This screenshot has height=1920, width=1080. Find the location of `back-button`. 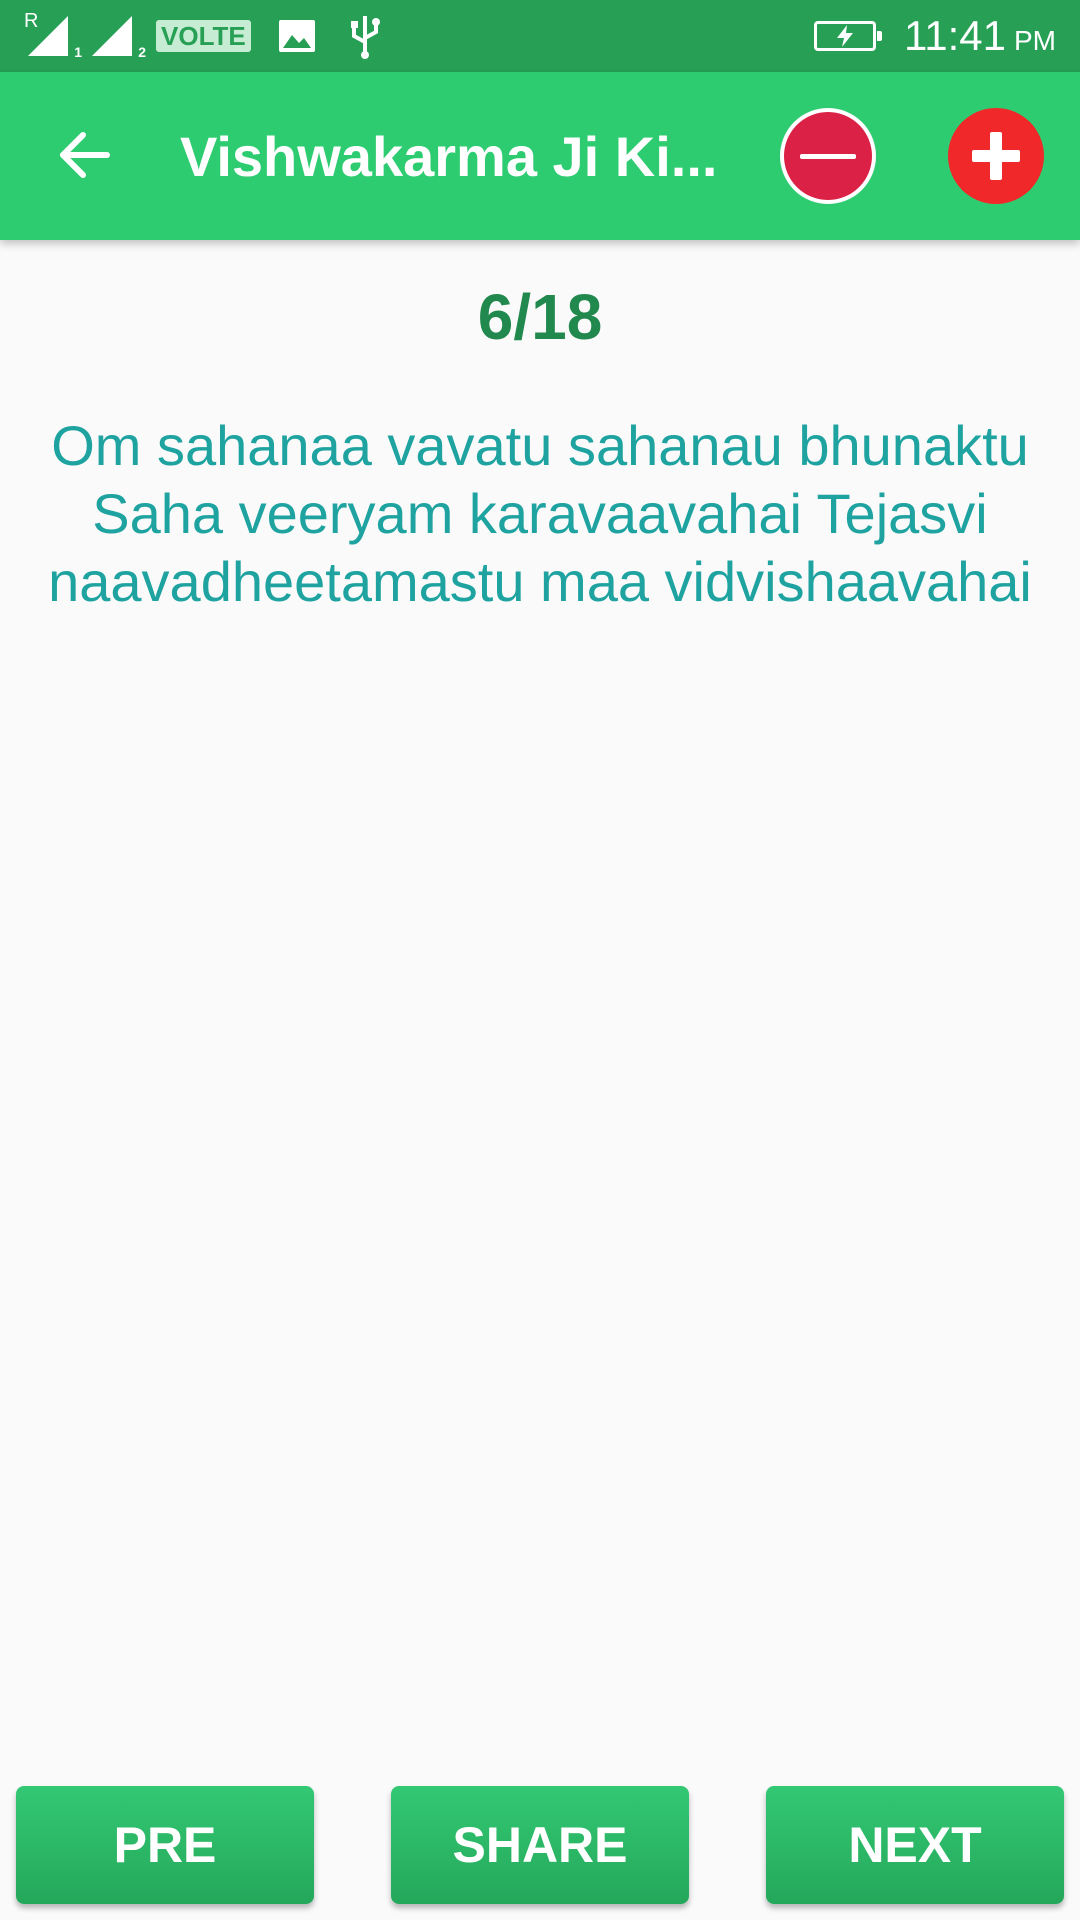

back-button is located at coordinates (85, 155).